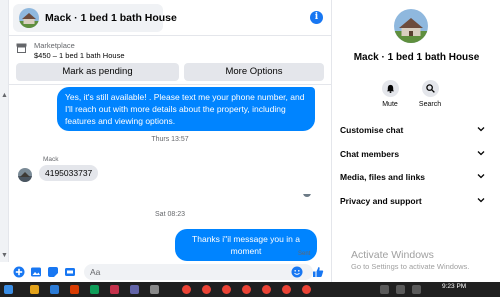  Describe the element at coordinates (381, 201) in the screenshot. I see `section-label: Privacy and support` at that location.